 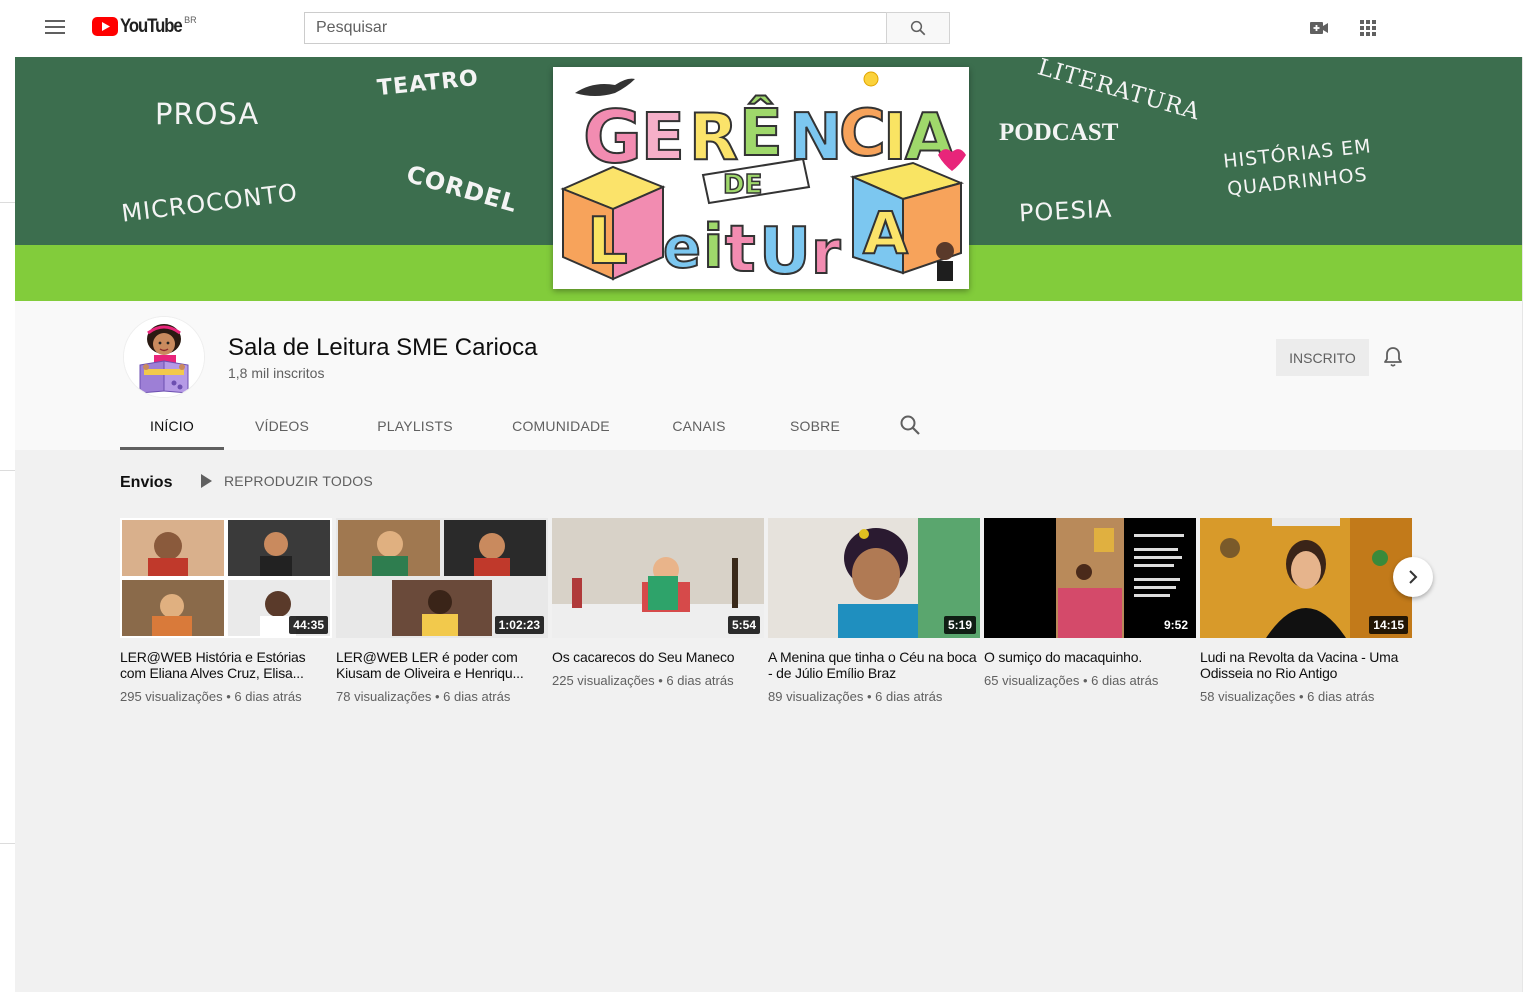 What do you see at coordinates (276, 373) in the screenshot?
I see `subscriber-count: 1,8 mil inscritos` at bounding box center [276, 373].